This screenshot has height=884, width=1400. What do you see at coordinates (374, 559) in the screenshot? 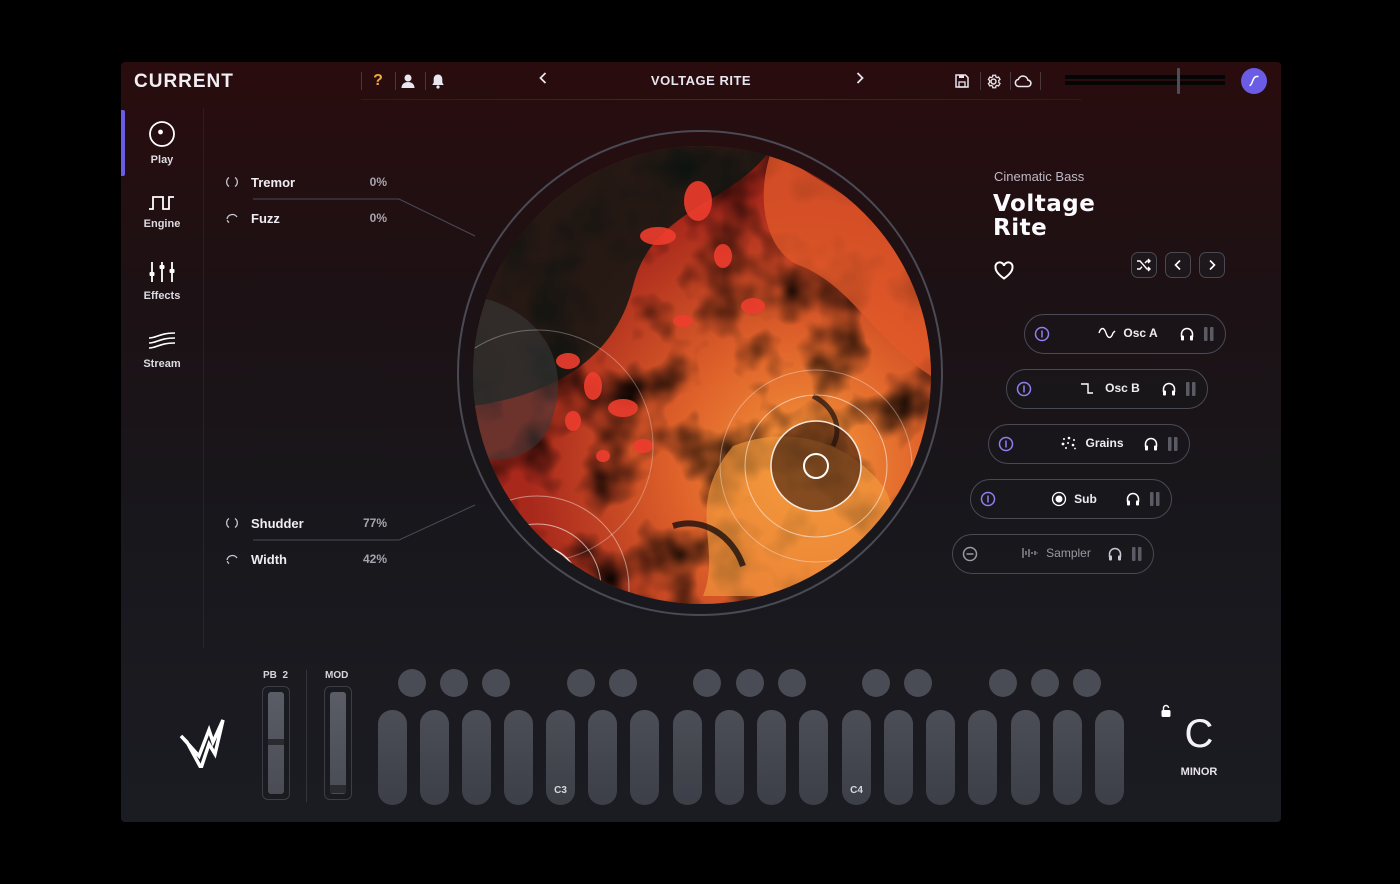
I see `macro-value: 42%` at bounding box center [374, 559].